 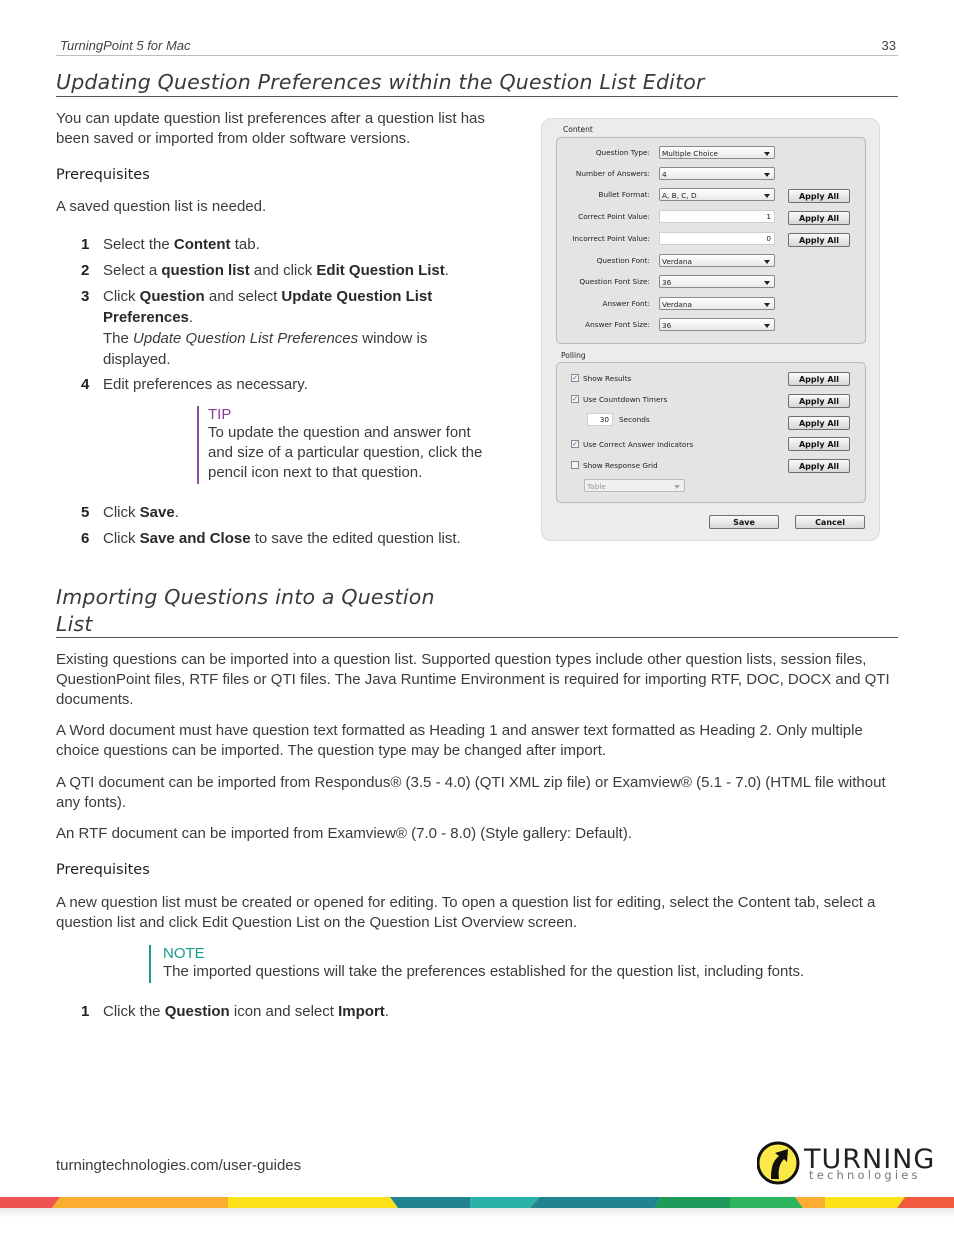 I want to click on section-title-line-2: List, so click(x=74, y=624).